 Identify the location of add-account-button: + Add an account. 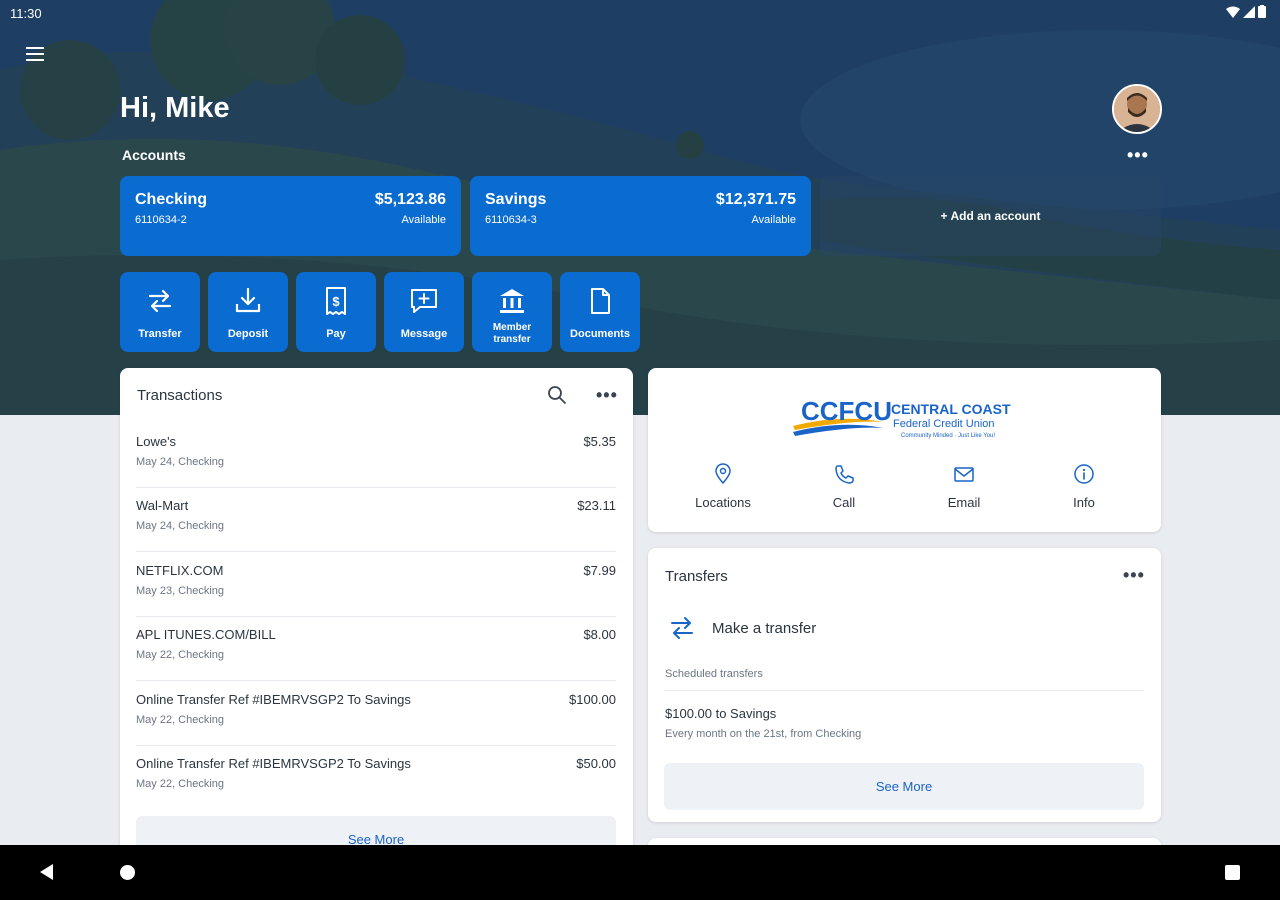
(990, 216).